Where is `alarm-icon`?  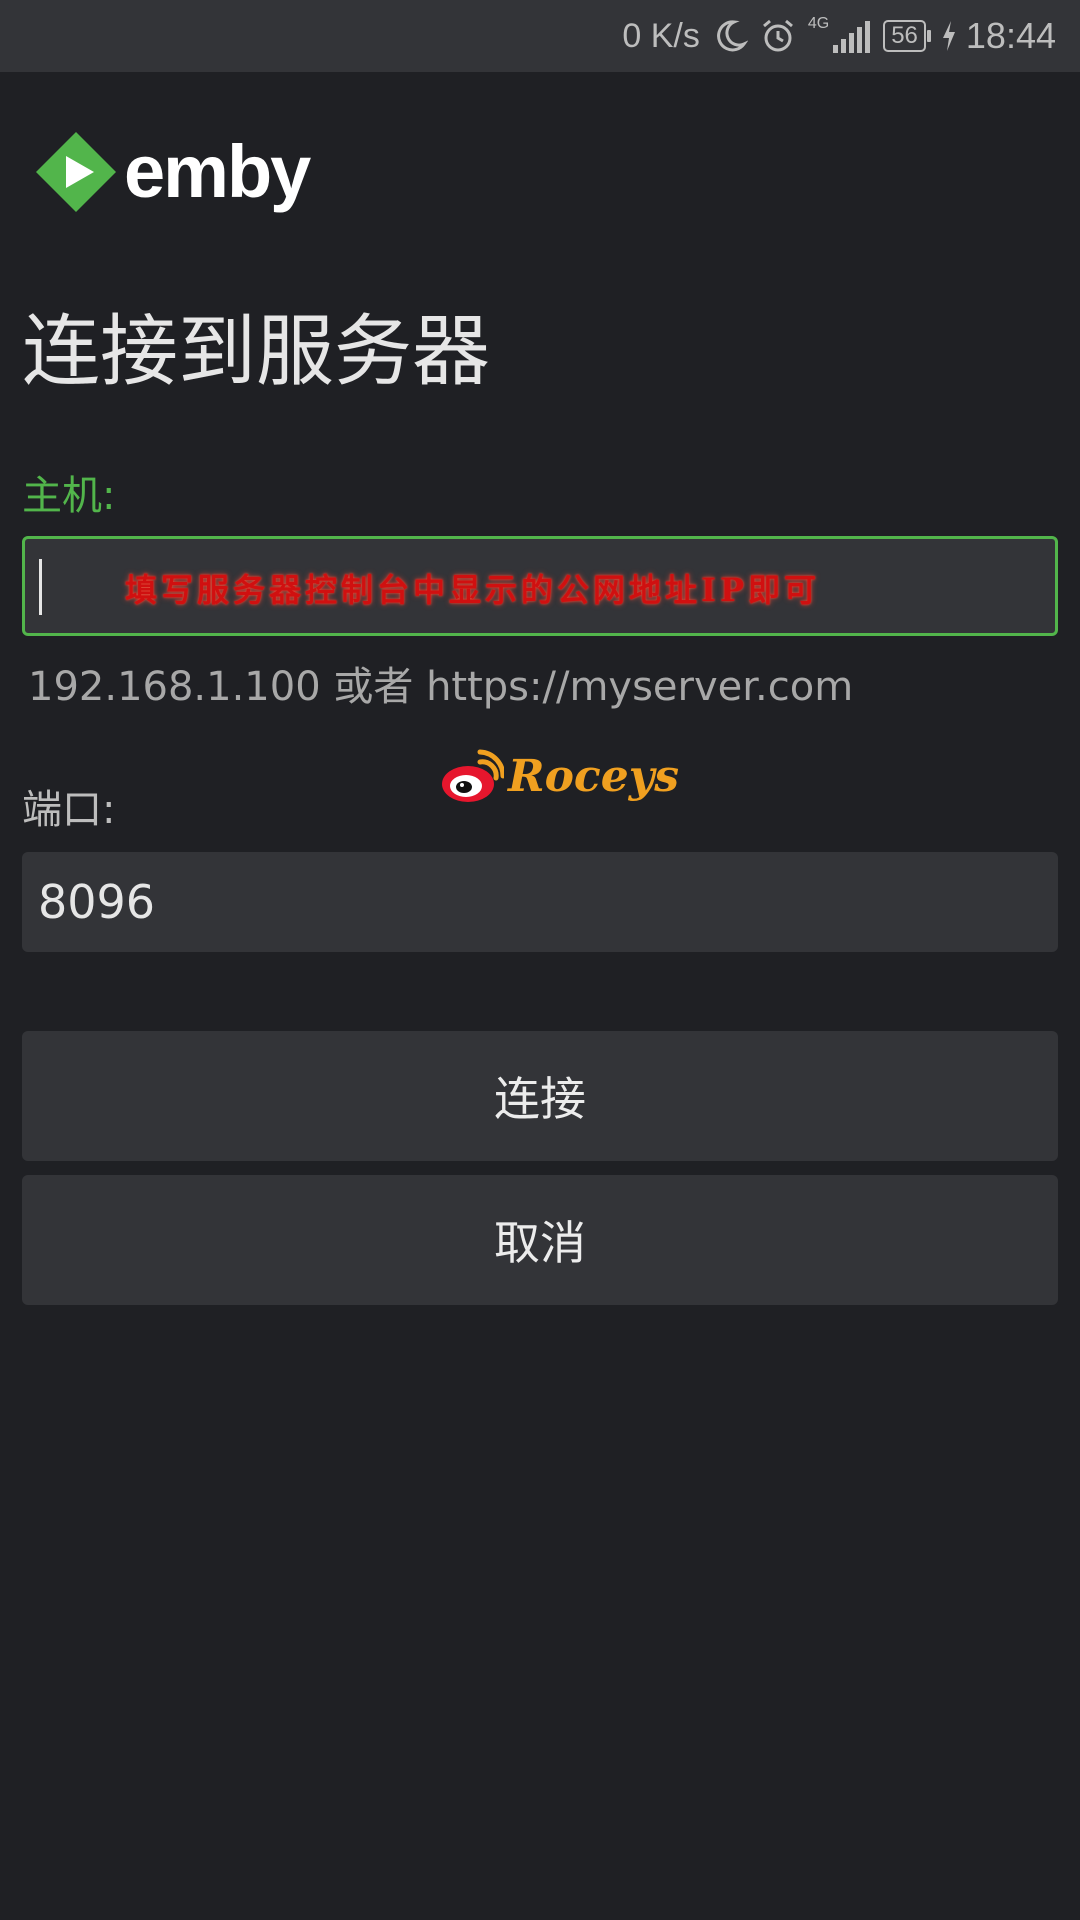
alarm-icon is located at coordinates (778, 36).